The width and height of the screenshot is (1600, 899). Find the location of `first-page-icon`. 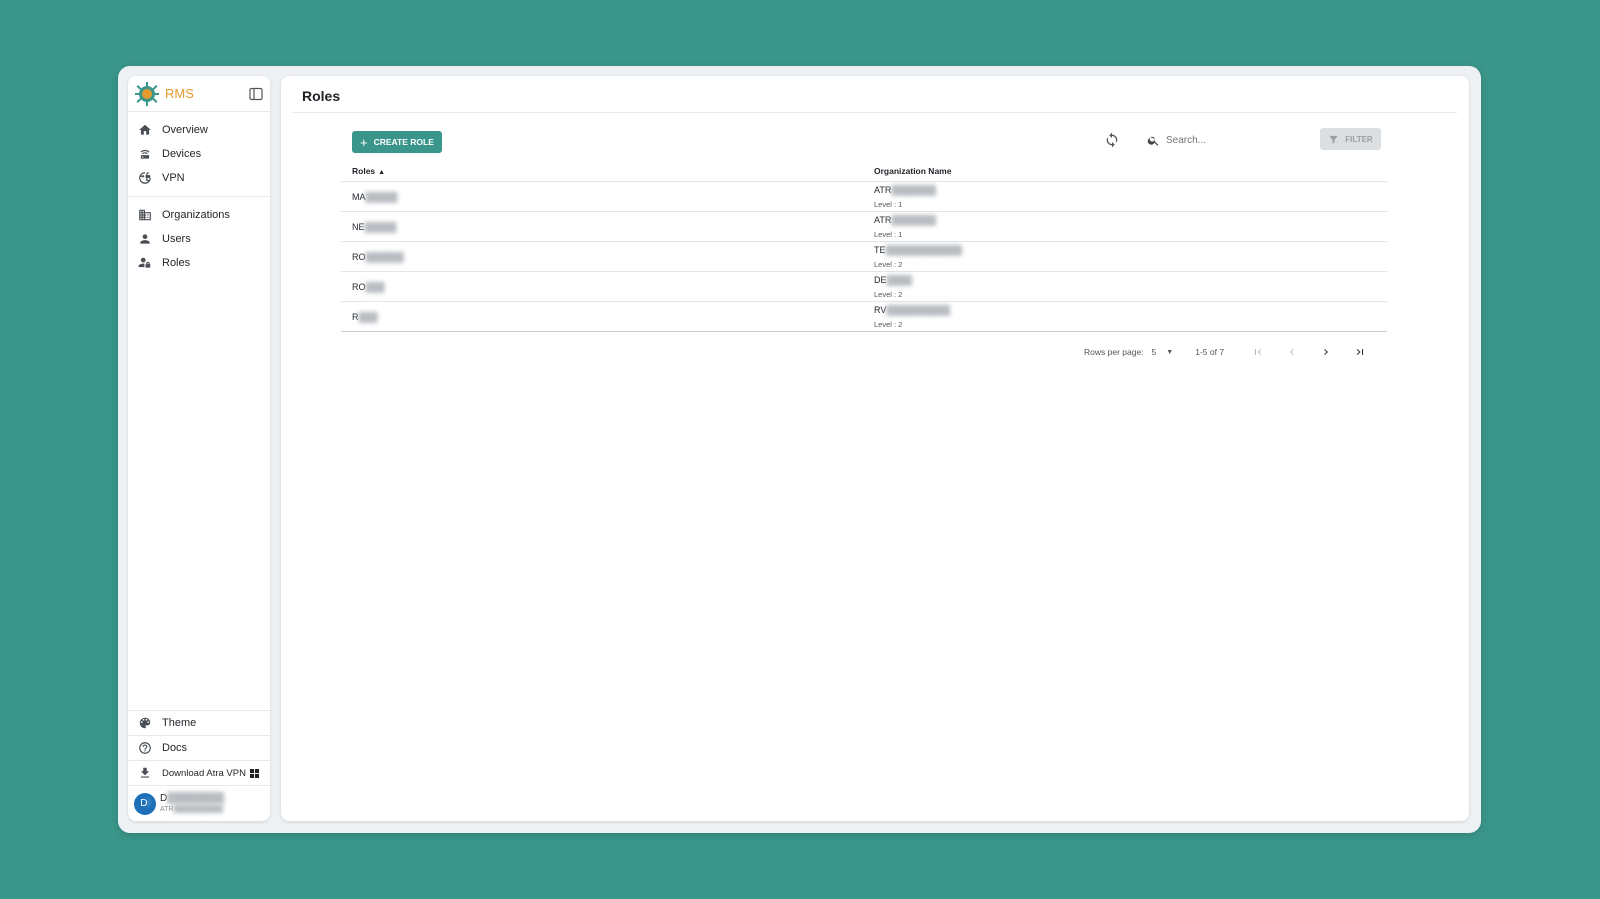

first-page-icon is located at coordinates (1258, 352).